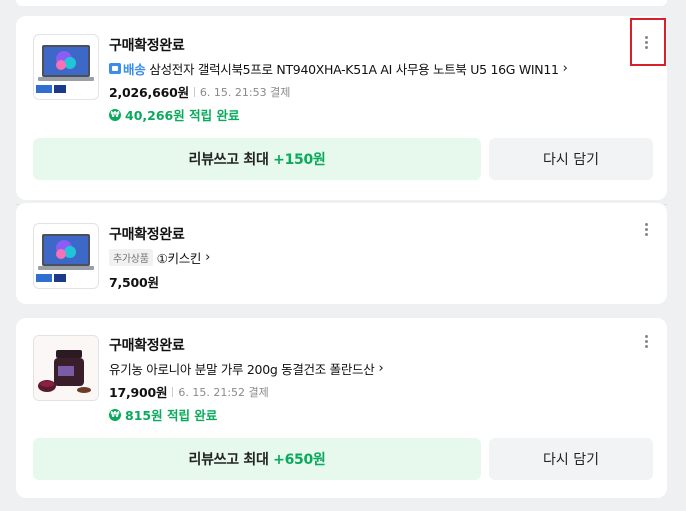  What do you see at coordinates (257, 159) in the screenshot?
I see `write-review-button: 리뷰쓰고 최대 +150원` at bounding box center [257, 159].